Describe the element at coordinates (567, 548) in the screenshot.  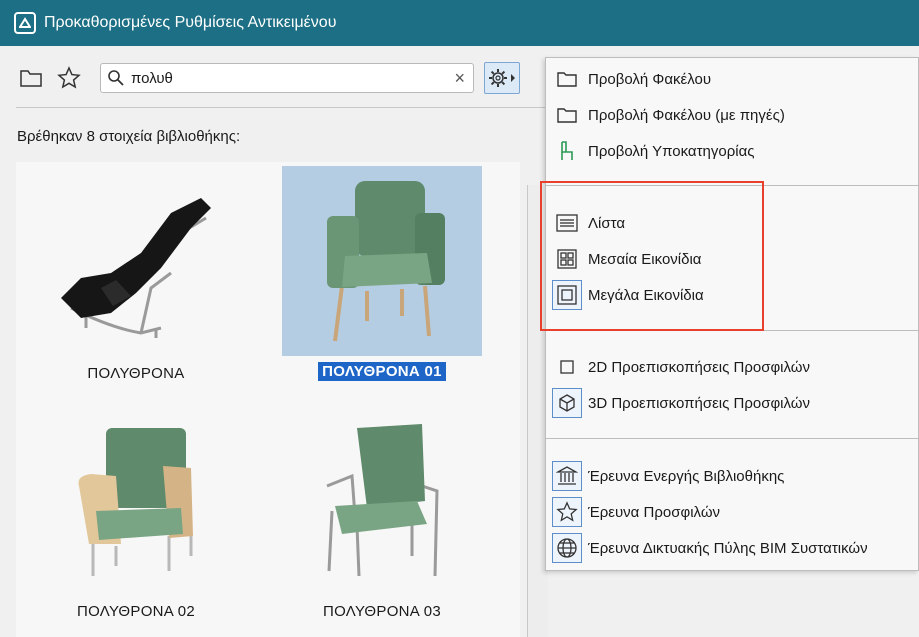
I see `globe-icon` at that location.